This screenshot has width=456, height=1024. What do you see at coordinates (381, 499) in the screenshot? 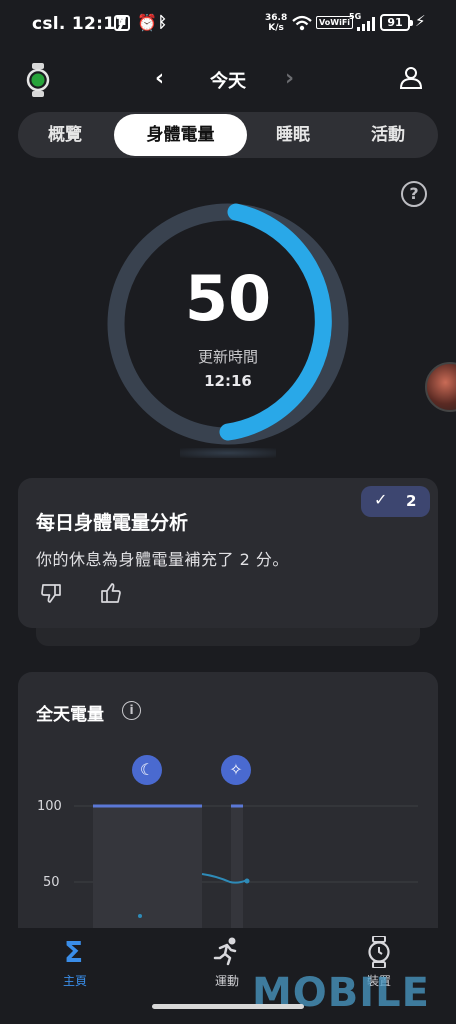
I see `check-icon: ✓` at bounding box center [381, 499].